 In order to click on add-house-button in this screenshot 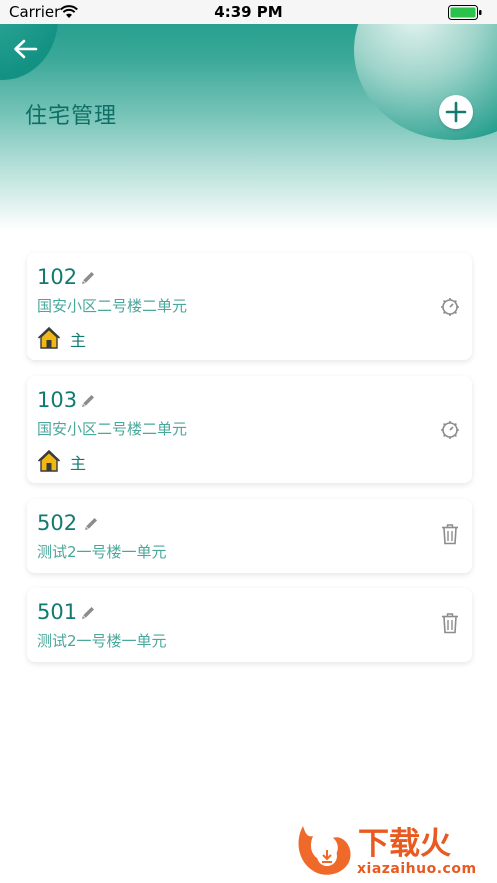, I will do `click(456, 112)`.